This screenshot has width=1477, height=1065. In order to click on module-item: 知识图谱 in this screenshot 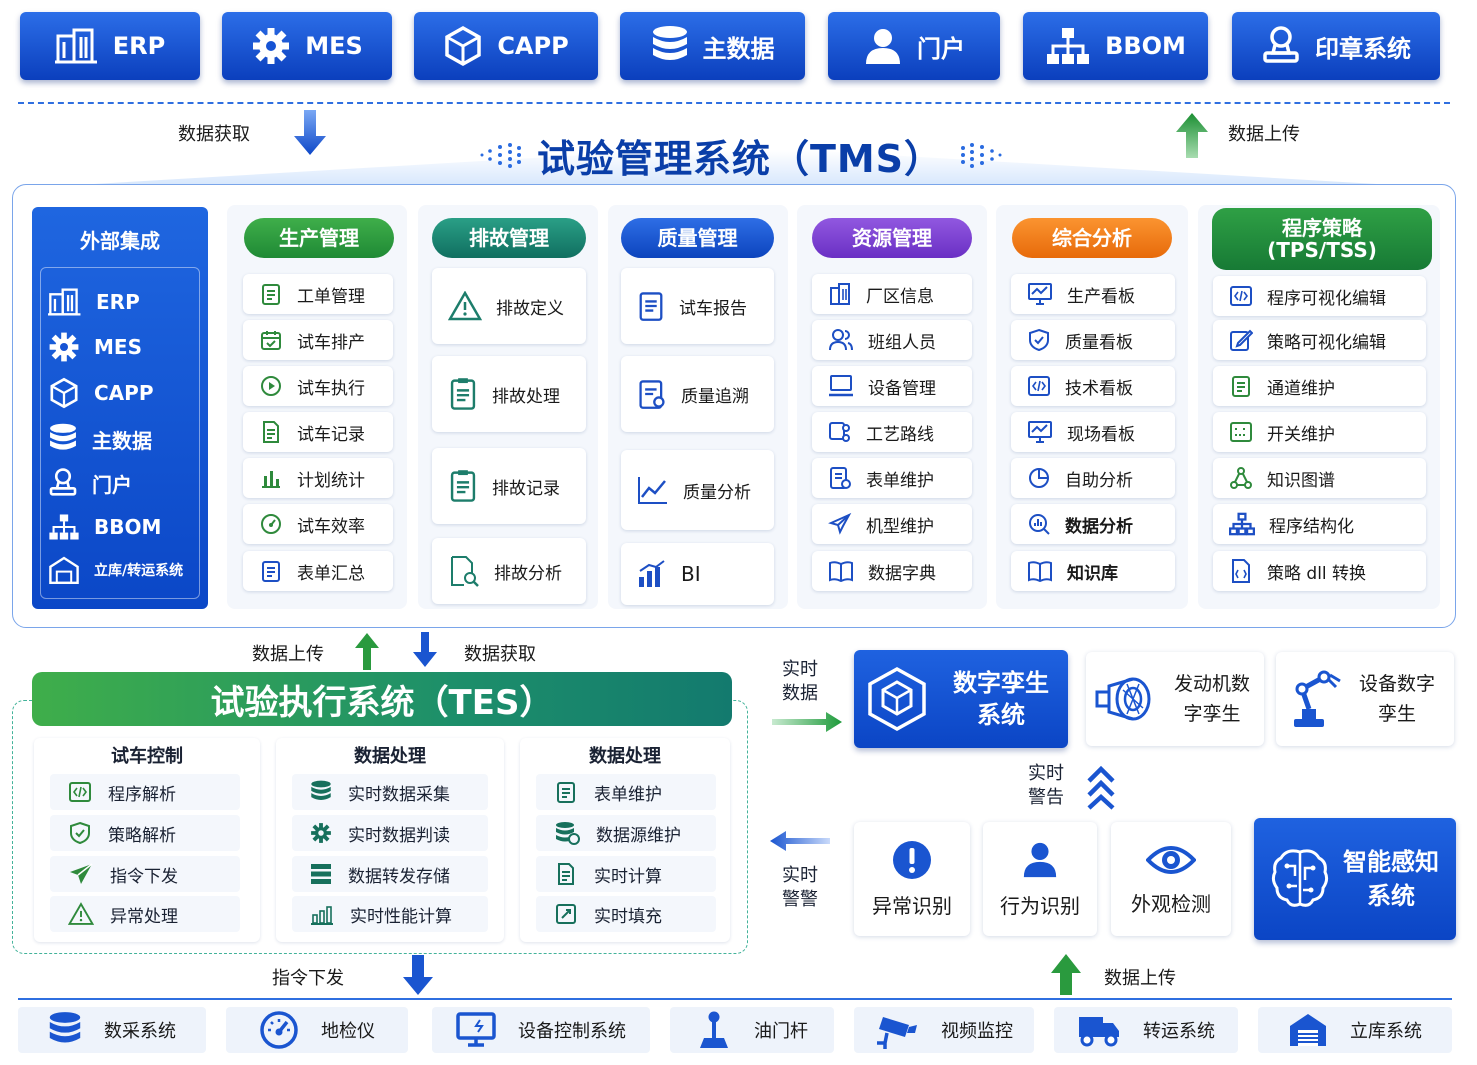, I will do `click(1319, 478)`.